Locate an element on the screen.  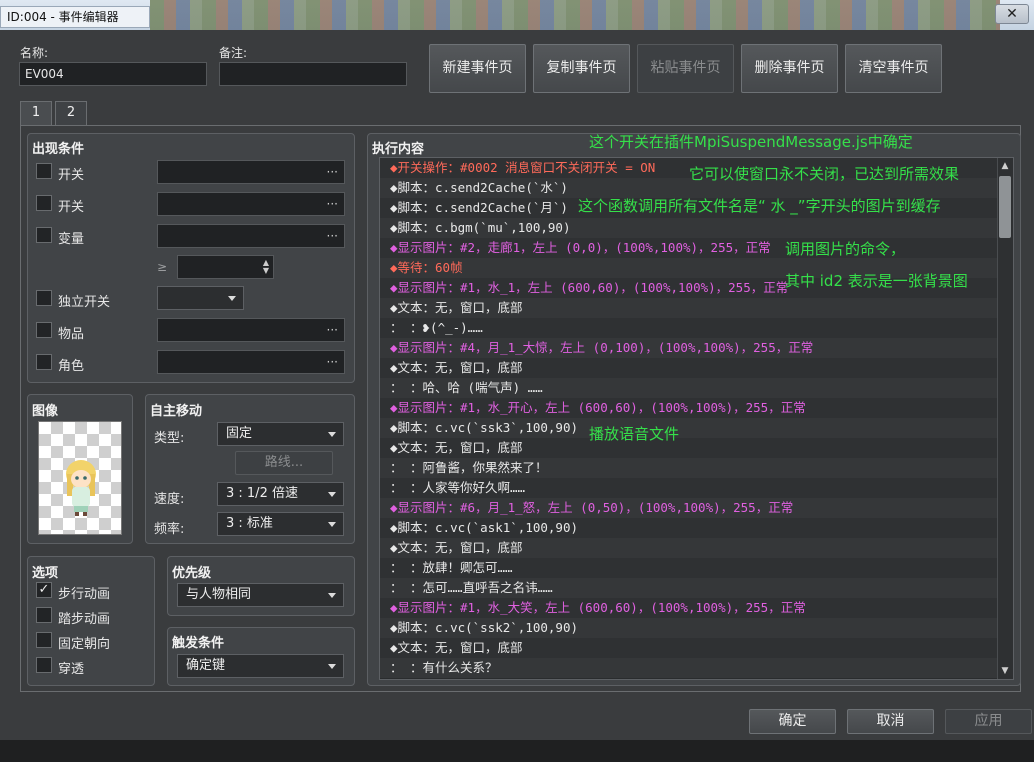
annotation-background-id: 其中 id2 表示是一张背景图 is located at coordinates (876, 281).